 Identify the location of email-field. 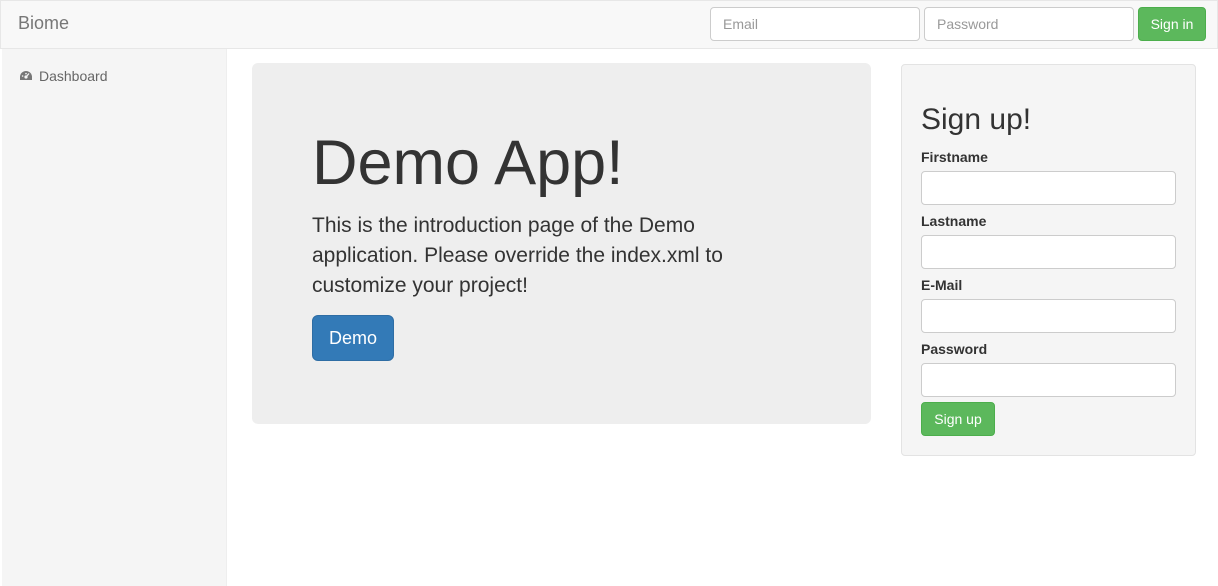
(1048, 316).